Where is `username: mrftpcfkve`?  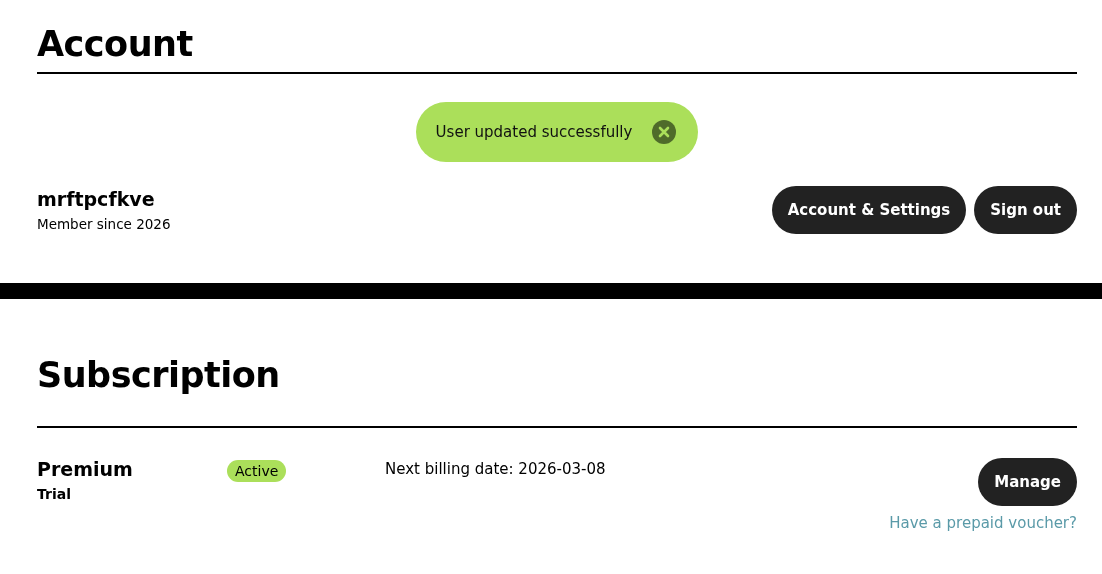 username: mrftpcfkve is located at coordinates (96, 199).